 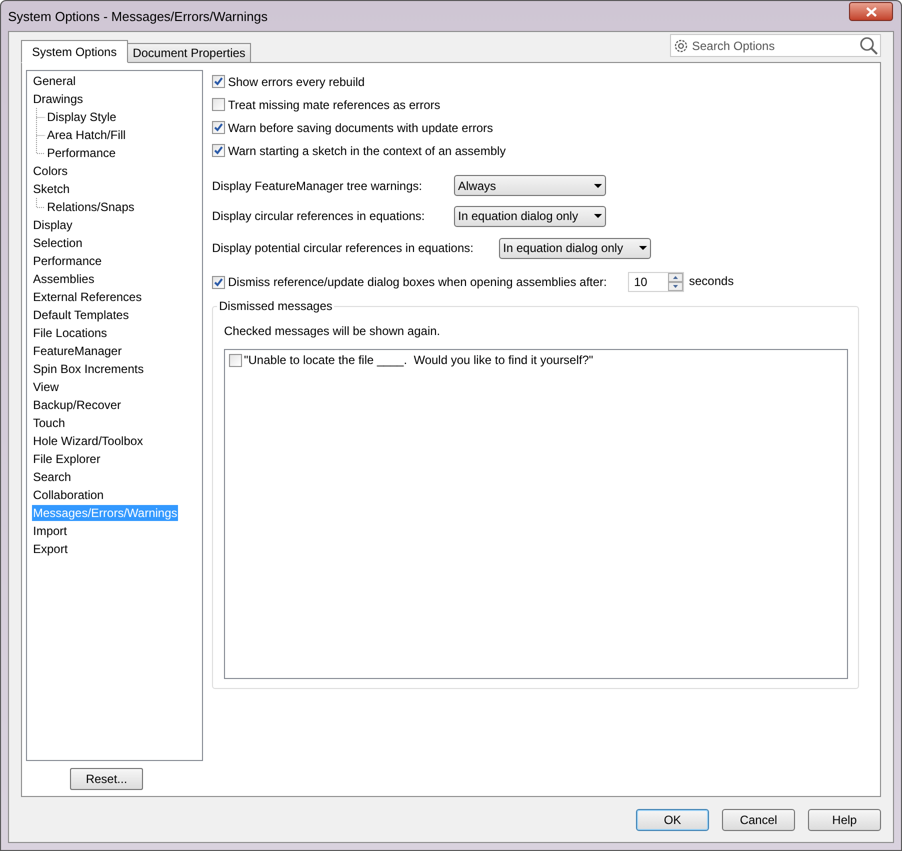 I want to click on tree-item: Backup/Recover, so click(x=77, y=405).